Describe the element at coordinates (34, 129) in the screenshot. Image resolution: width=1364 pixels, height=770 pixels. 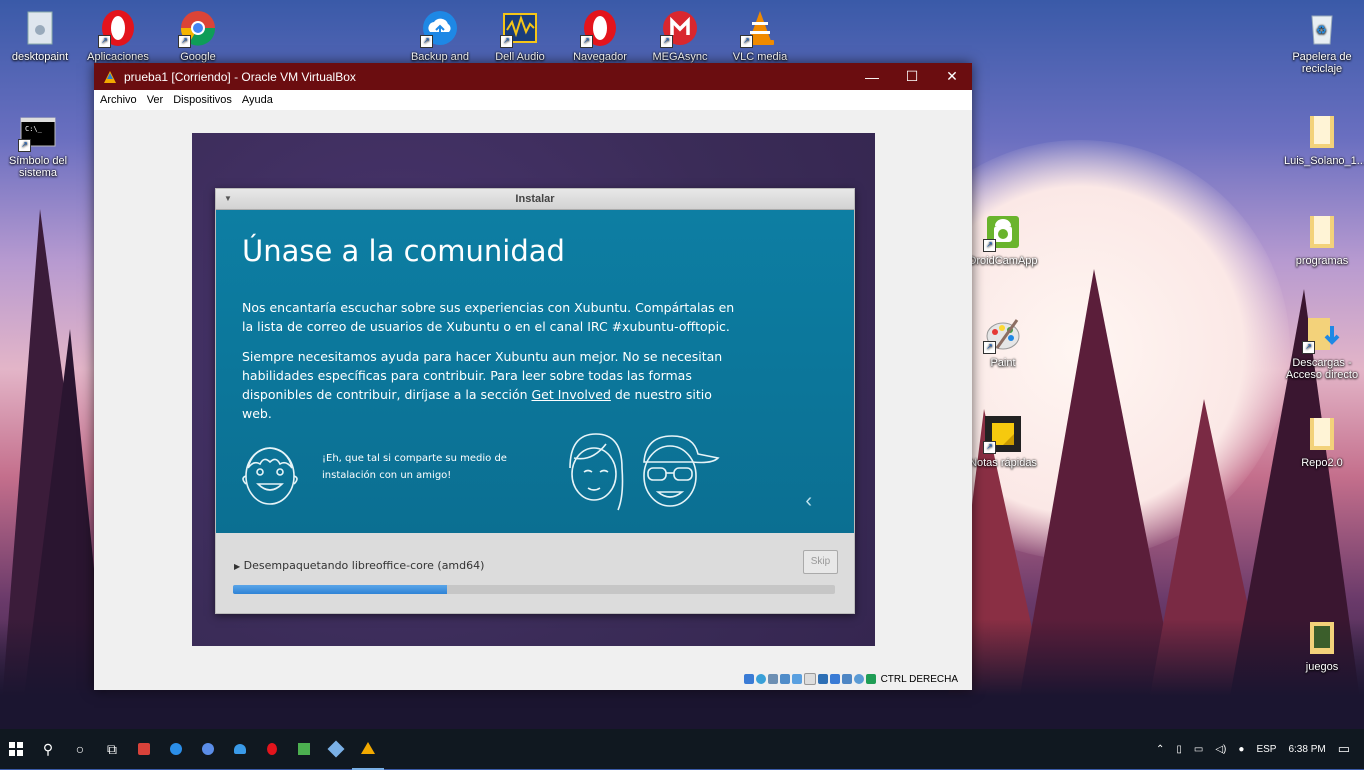
I see `svg-text: C:\_` at that location.